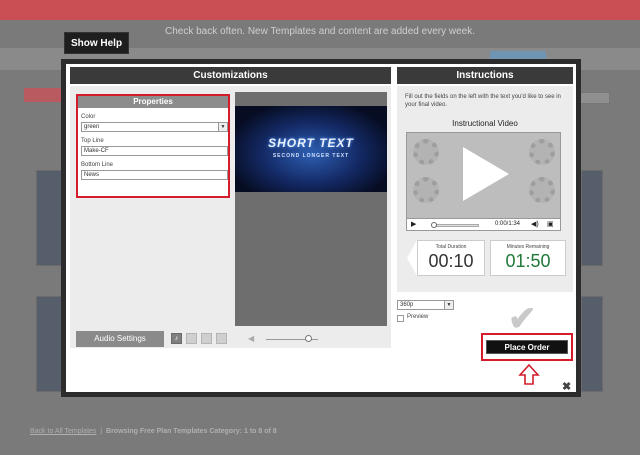  What do you see at coordinates (221, 338) in the screenshot?
I see `stop-icon` at bounding box center [221, 338].